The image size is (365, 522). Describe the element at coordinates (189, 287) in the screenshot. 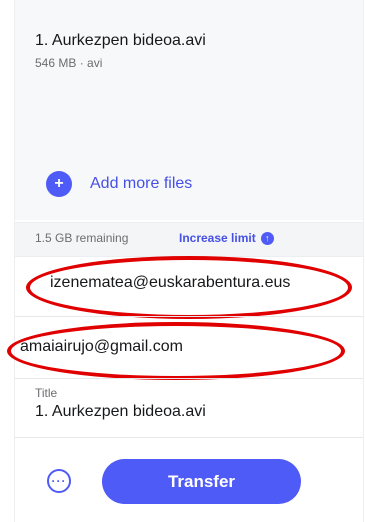

I see `annotation-ellipse-recipient` at that location.